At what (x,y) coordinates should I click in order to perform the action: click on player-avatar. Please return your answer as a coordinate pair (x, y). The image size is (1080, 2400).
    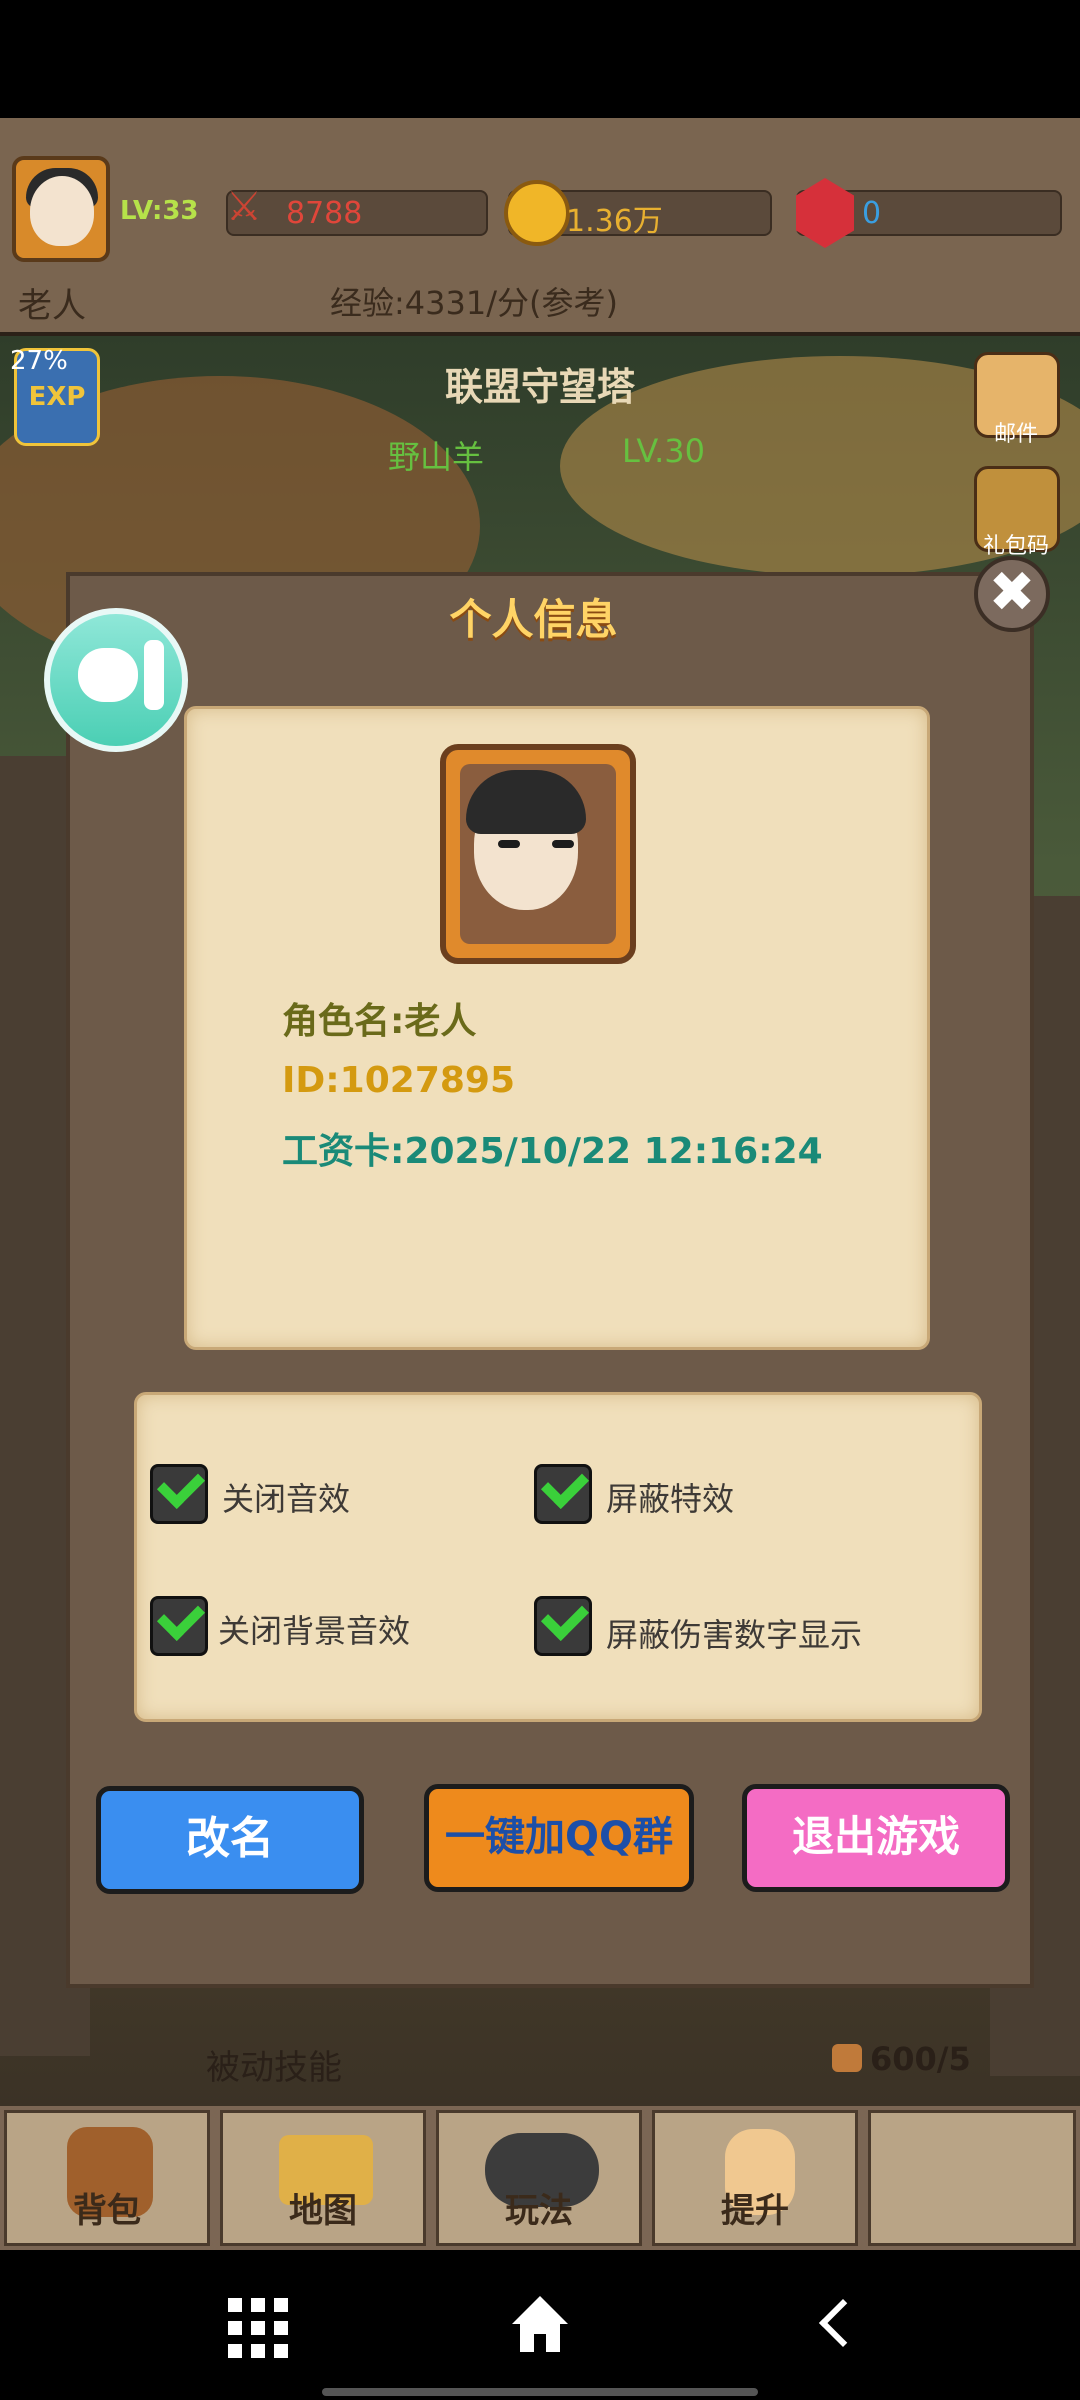
    Looking at the image, I should click on (61, 209).